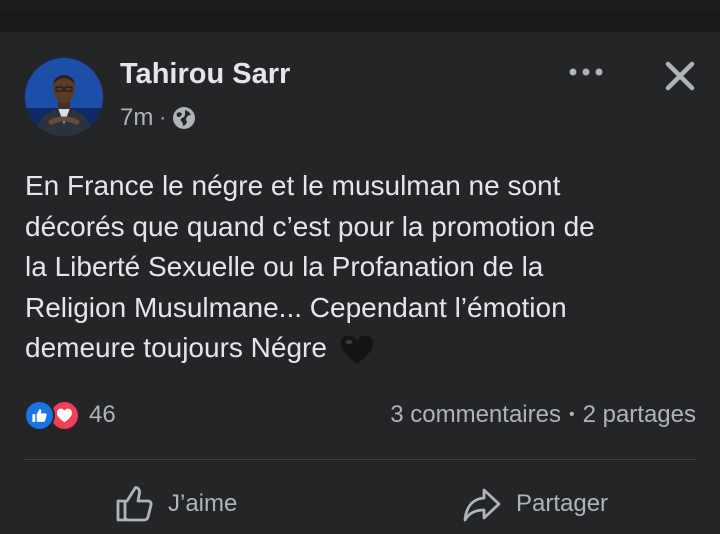  Describe the element at coordinates (203, 503) in the screenshot. I see `like-button-label: J’aime` at that location.